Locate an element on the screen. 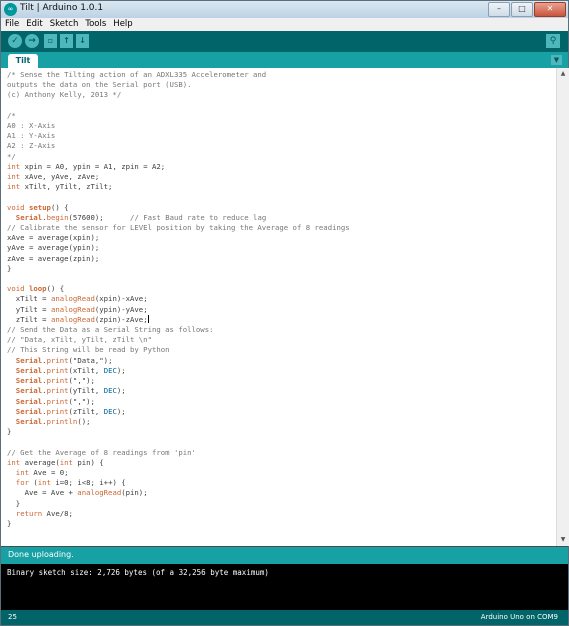  new-button: ▫ is located at coordinates (50, 41).